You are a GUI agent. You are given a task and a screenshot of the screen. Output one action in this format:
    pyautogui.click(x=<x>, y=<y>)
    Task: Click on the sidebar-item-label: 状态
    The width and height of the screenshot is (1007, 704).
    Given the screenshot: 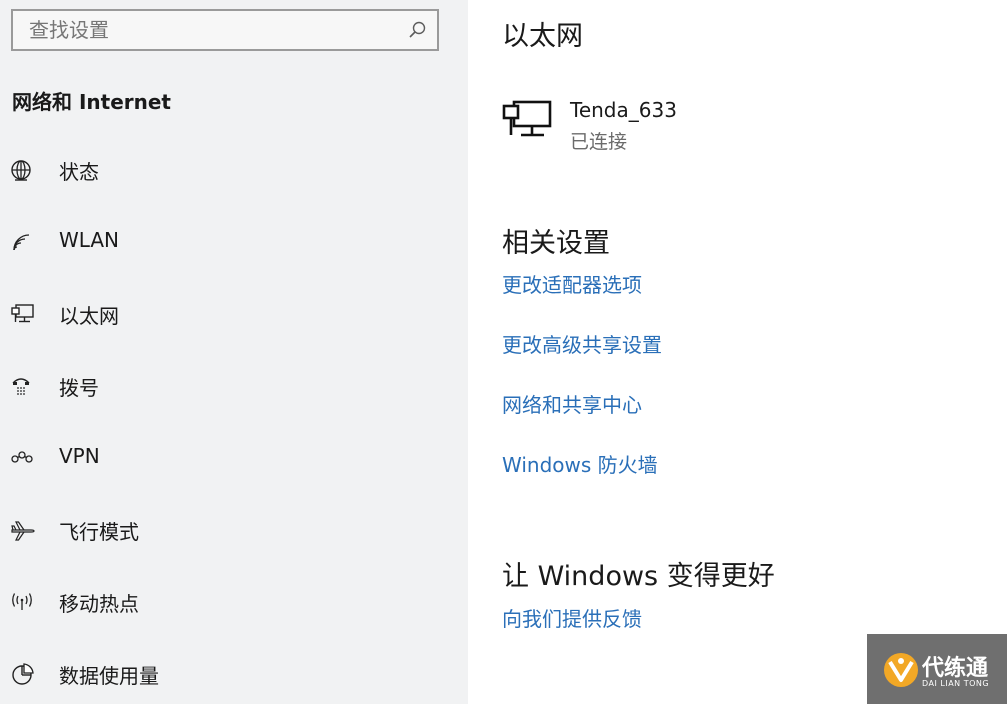 What is the action you would take?
    pyautogui.click(x=79, y=172)
    